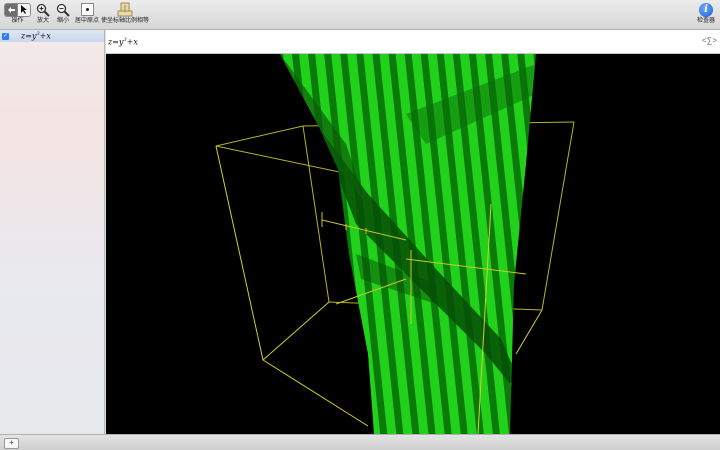  I want to click on center-origin-icon, so click(87, 9).